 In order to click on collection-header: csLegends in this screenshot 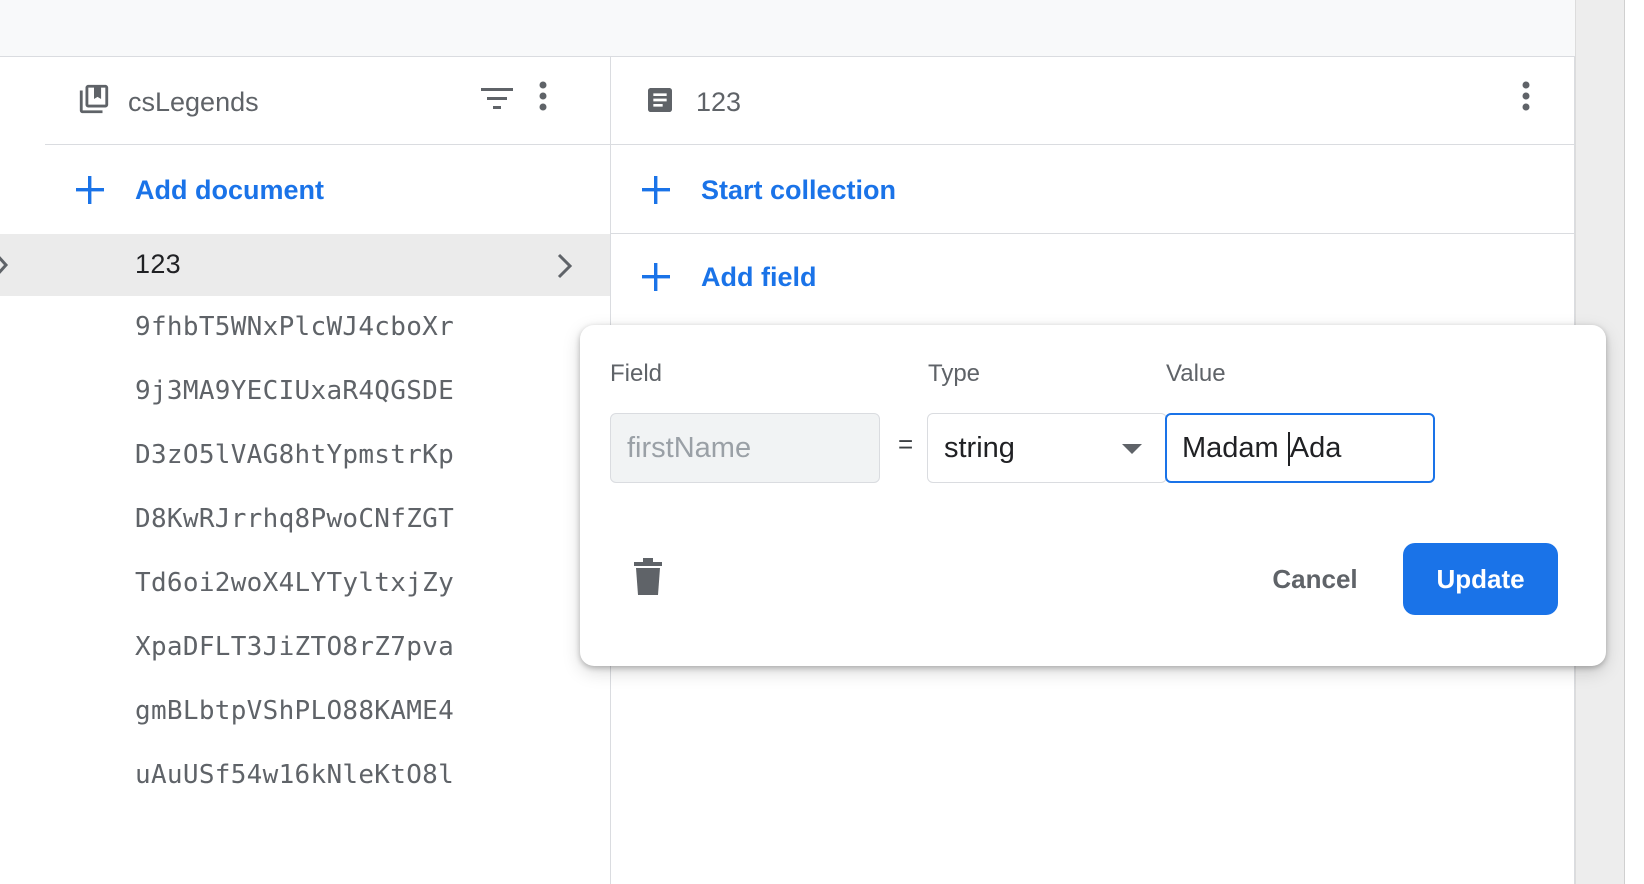, I will do `click(327, 101)`.